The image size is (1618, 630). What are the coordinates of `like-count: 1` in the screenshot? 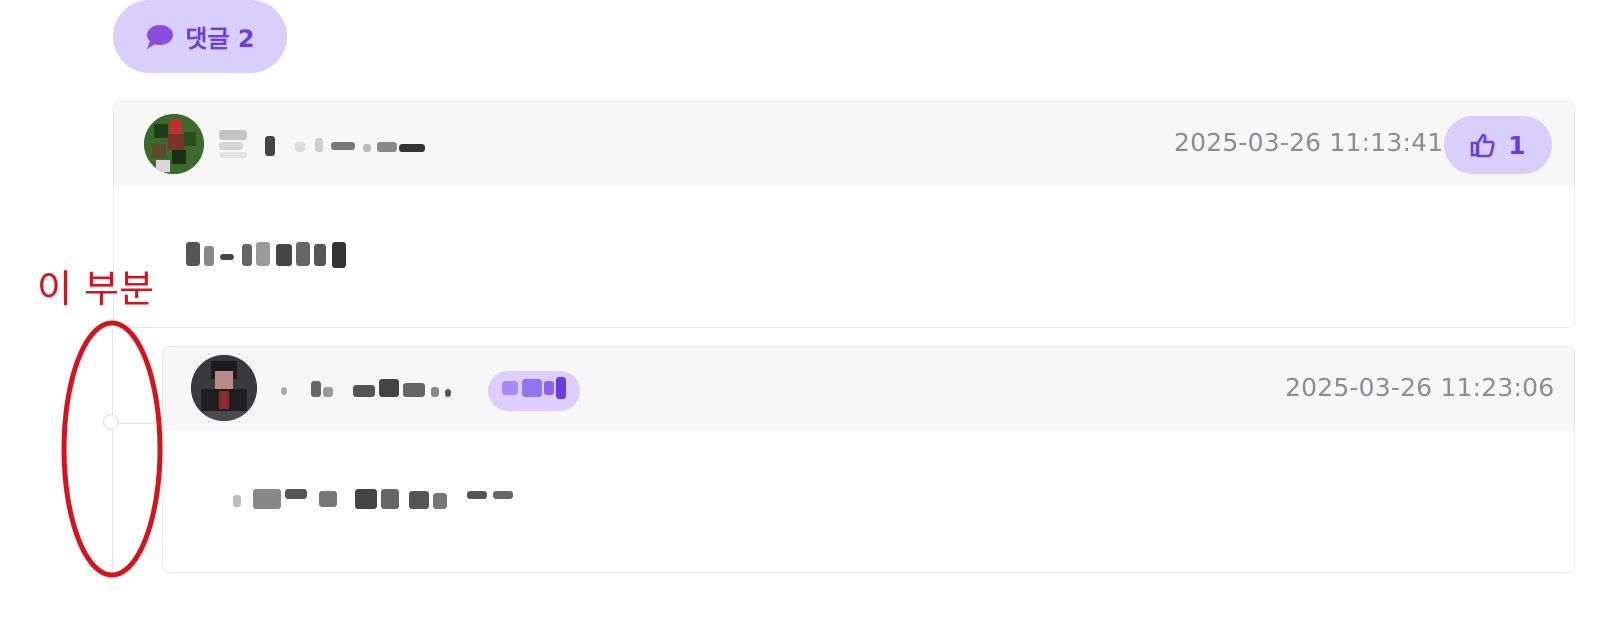 It's located at (1517, 145).